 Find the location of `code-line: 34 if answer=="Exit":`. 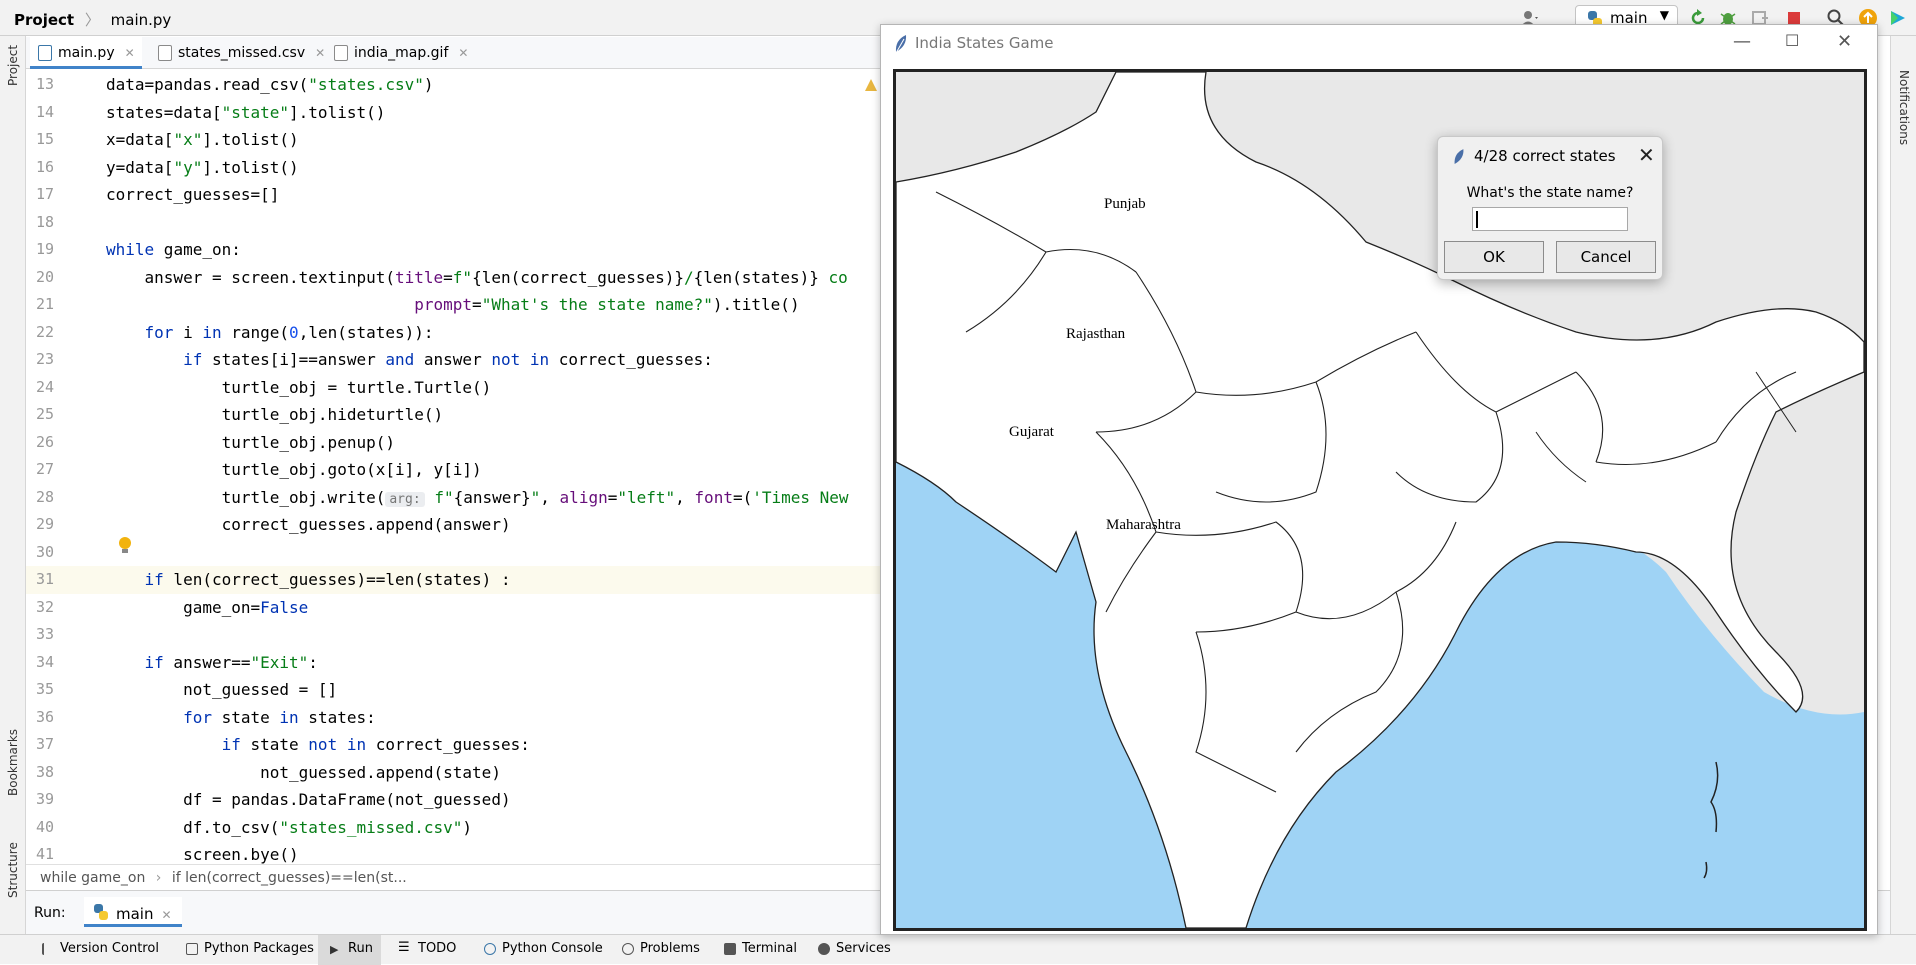

code-line: 34 if answer=="Exit": is located at coordinates (453, 663).